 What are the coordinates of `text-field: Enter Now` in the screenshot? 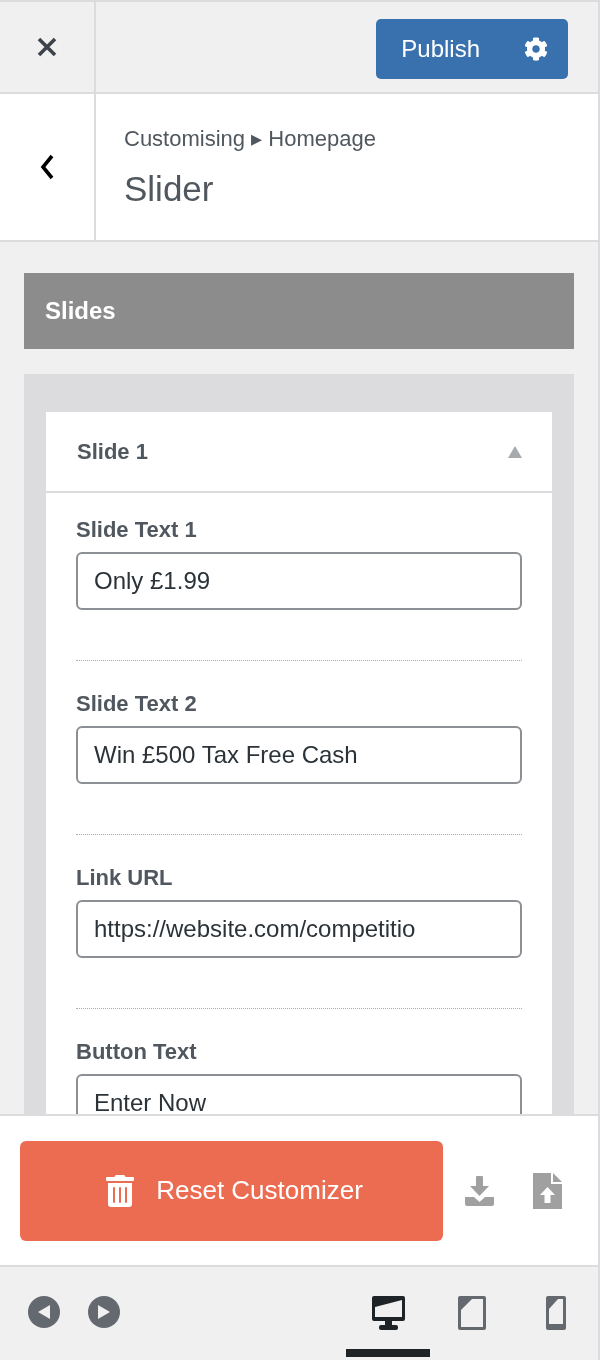 It's located at (299, 1094).